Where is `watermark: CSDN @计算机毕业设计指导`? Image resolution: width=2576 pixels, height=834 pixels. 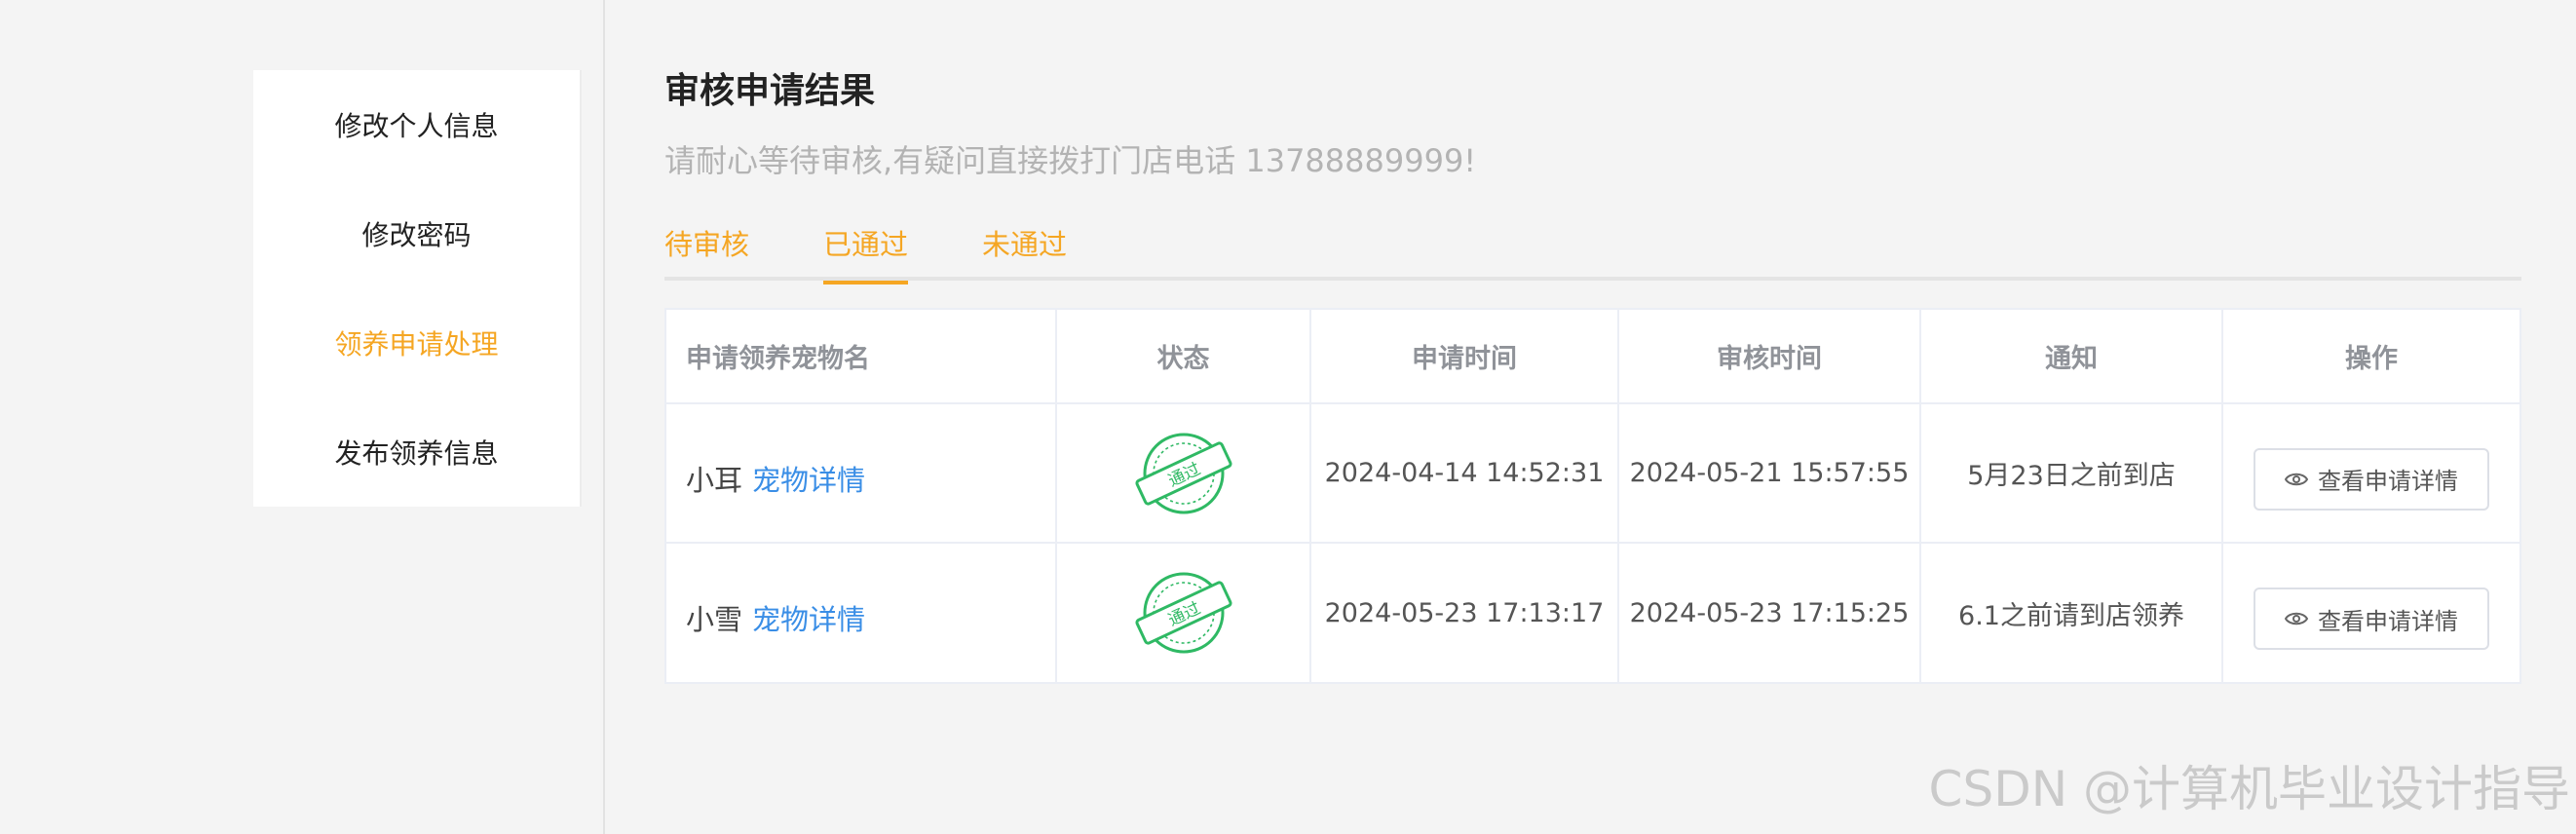 watermark: CSDN @计算机毕业设计指导 is located at coordinates (2249, 789).